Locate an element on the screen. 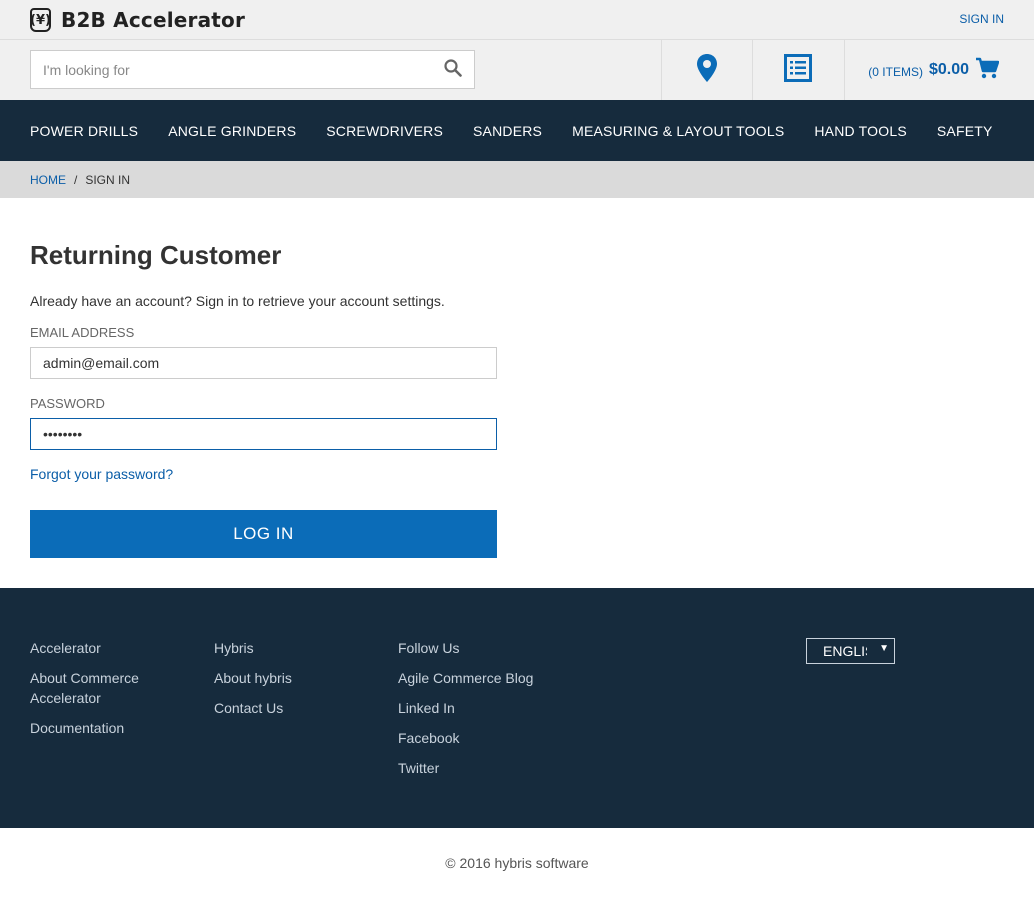  breadcrumb: HOME / SIGN IN is located at coordinates (517, 179).